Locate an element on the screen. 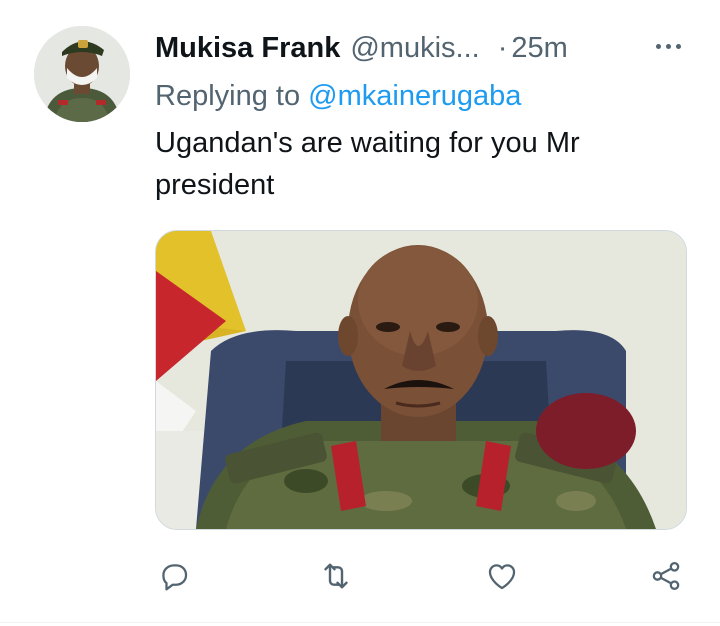  avatar-image is located at coordinates (82, 74).